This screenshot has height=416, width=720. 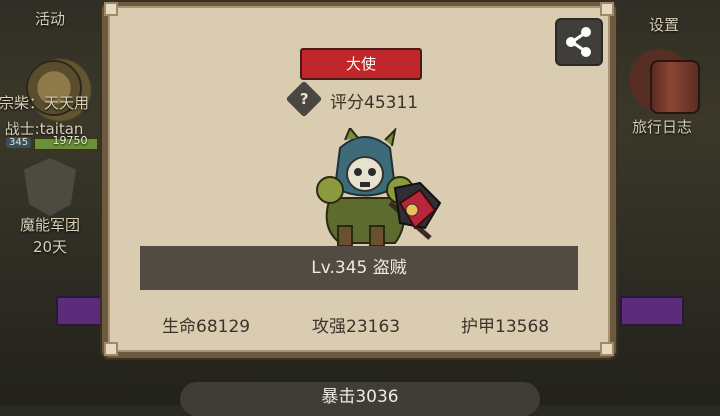 What do you see at coordinates (80, 311) in the screenshot?
I see `left-purple-button` at bounding box center [80, 311].